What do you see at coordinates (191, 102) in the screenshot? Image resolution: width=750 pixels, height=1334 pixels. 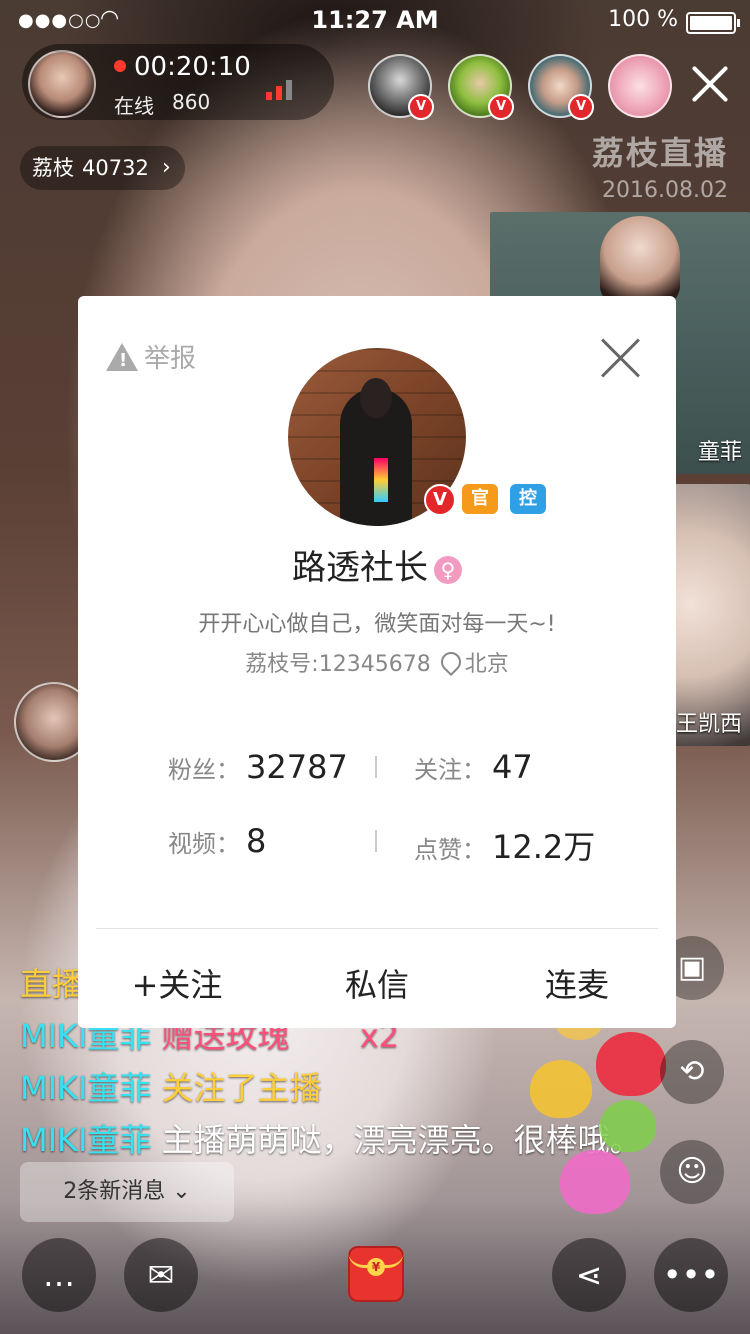 I see `online-count: 860` at bounding box center [191, 102].